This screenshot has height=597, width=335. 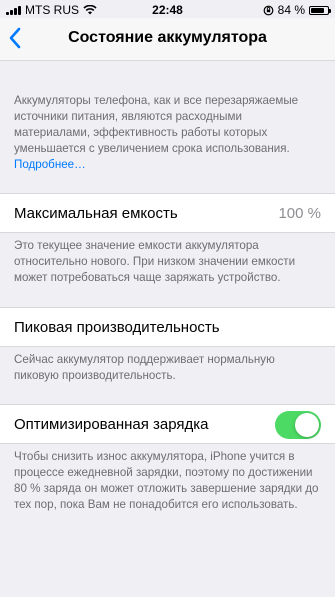 I want to click on peak-performance-row: Пиковая производительность, so click(x=167, y=327).